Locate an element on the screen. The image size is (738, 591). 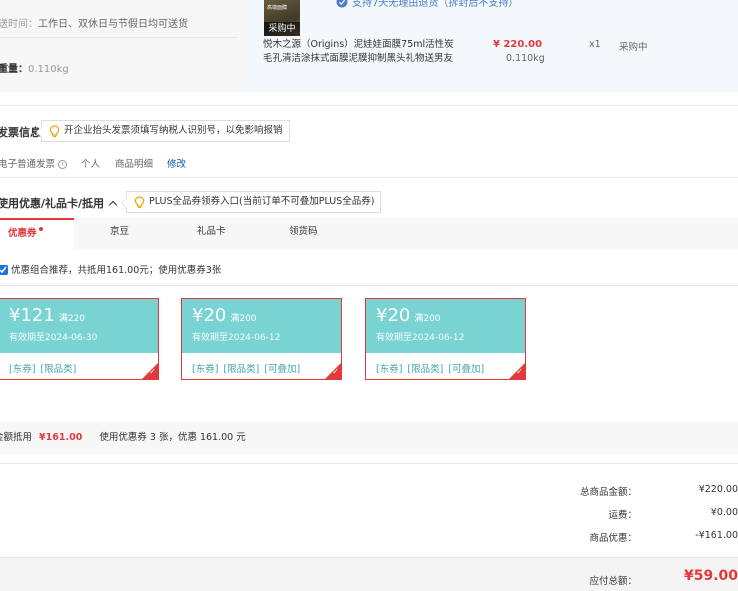
return-policy-text: 支持7天无理由退货（拆封后不支持） is located at coordinates (435, 4).